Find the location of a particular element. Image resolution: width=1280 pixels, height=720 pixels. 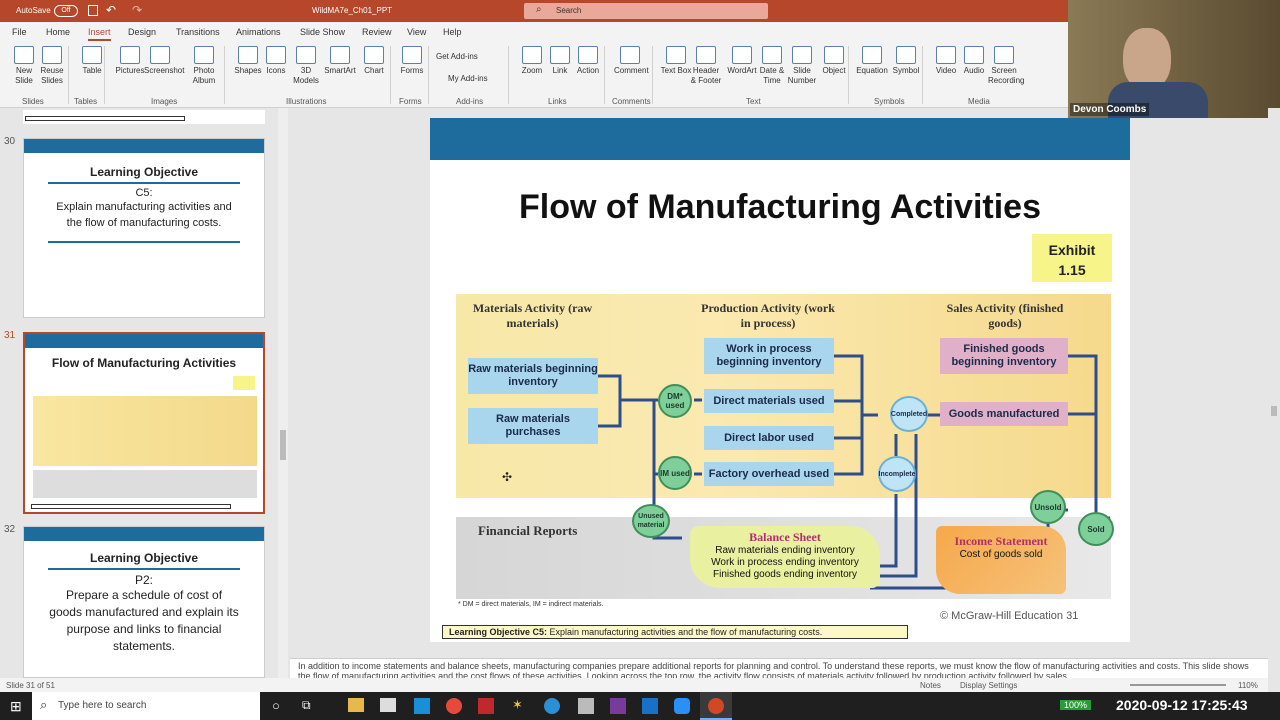

dm-used-circle: DM* used is located at coordinates (675, 401).